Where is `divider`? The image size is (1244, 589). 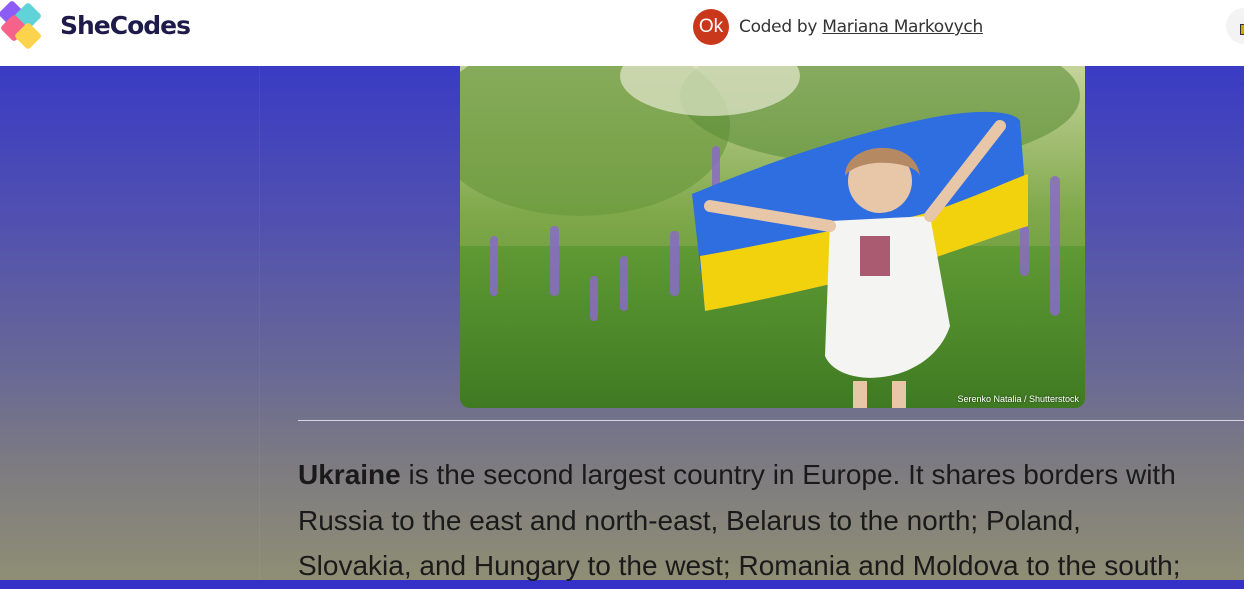 divider is located at coordinates (771, 420).